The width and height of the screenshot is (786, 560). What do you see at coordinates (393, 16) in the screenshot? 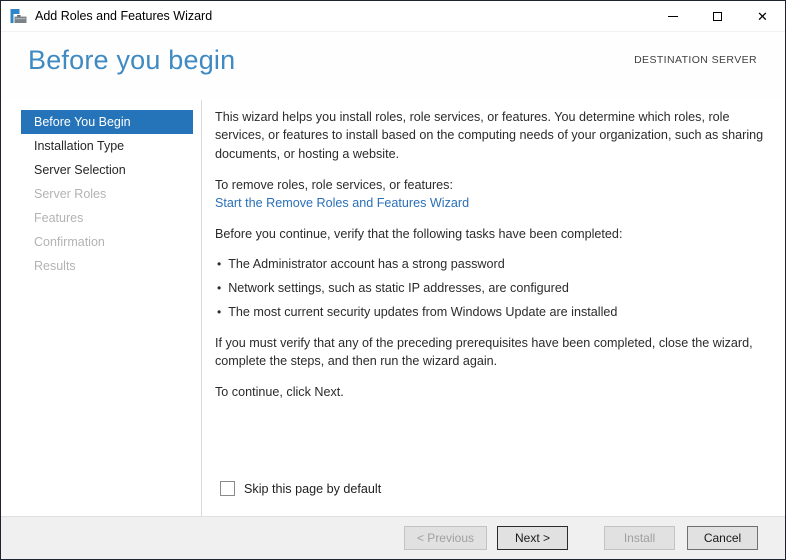
I see `titlebar: Add Roles and Features Wizard ✕` at bounding box center [393, 16].